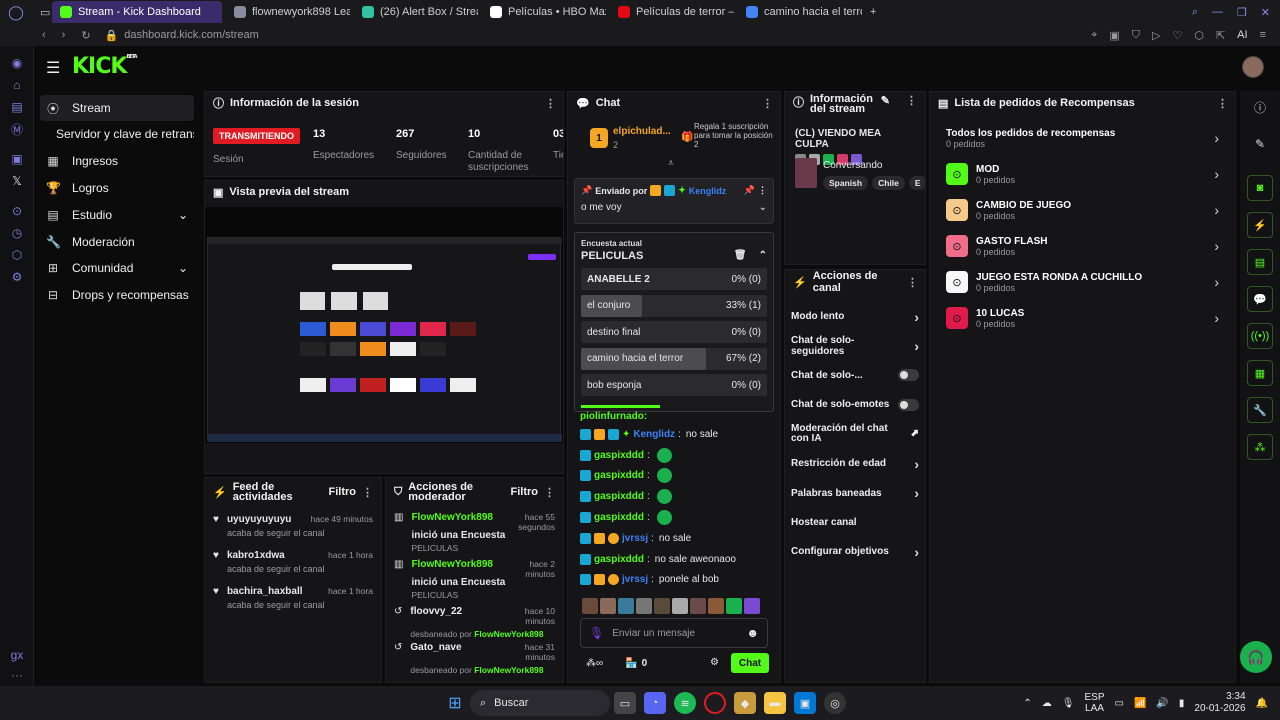 The image size is (1280, 720). Describe the element at coordinates (452, 522) in the screenshot. I see `mod-action-user: FlowNewYork898` at that location.